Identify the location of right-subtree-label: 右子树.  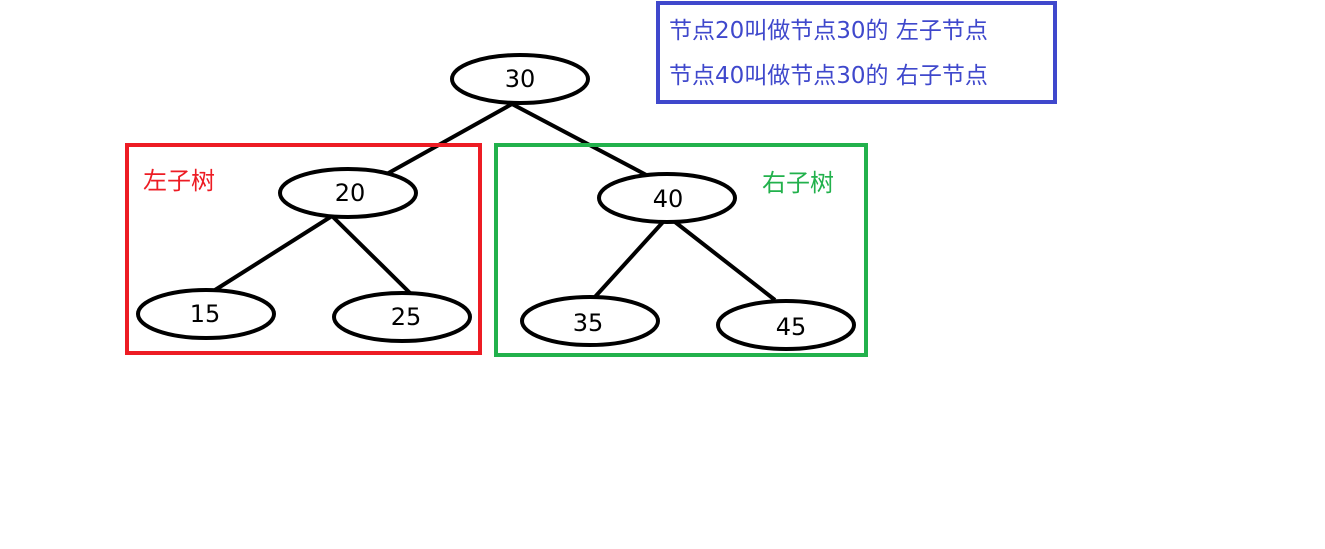
(798, 183).